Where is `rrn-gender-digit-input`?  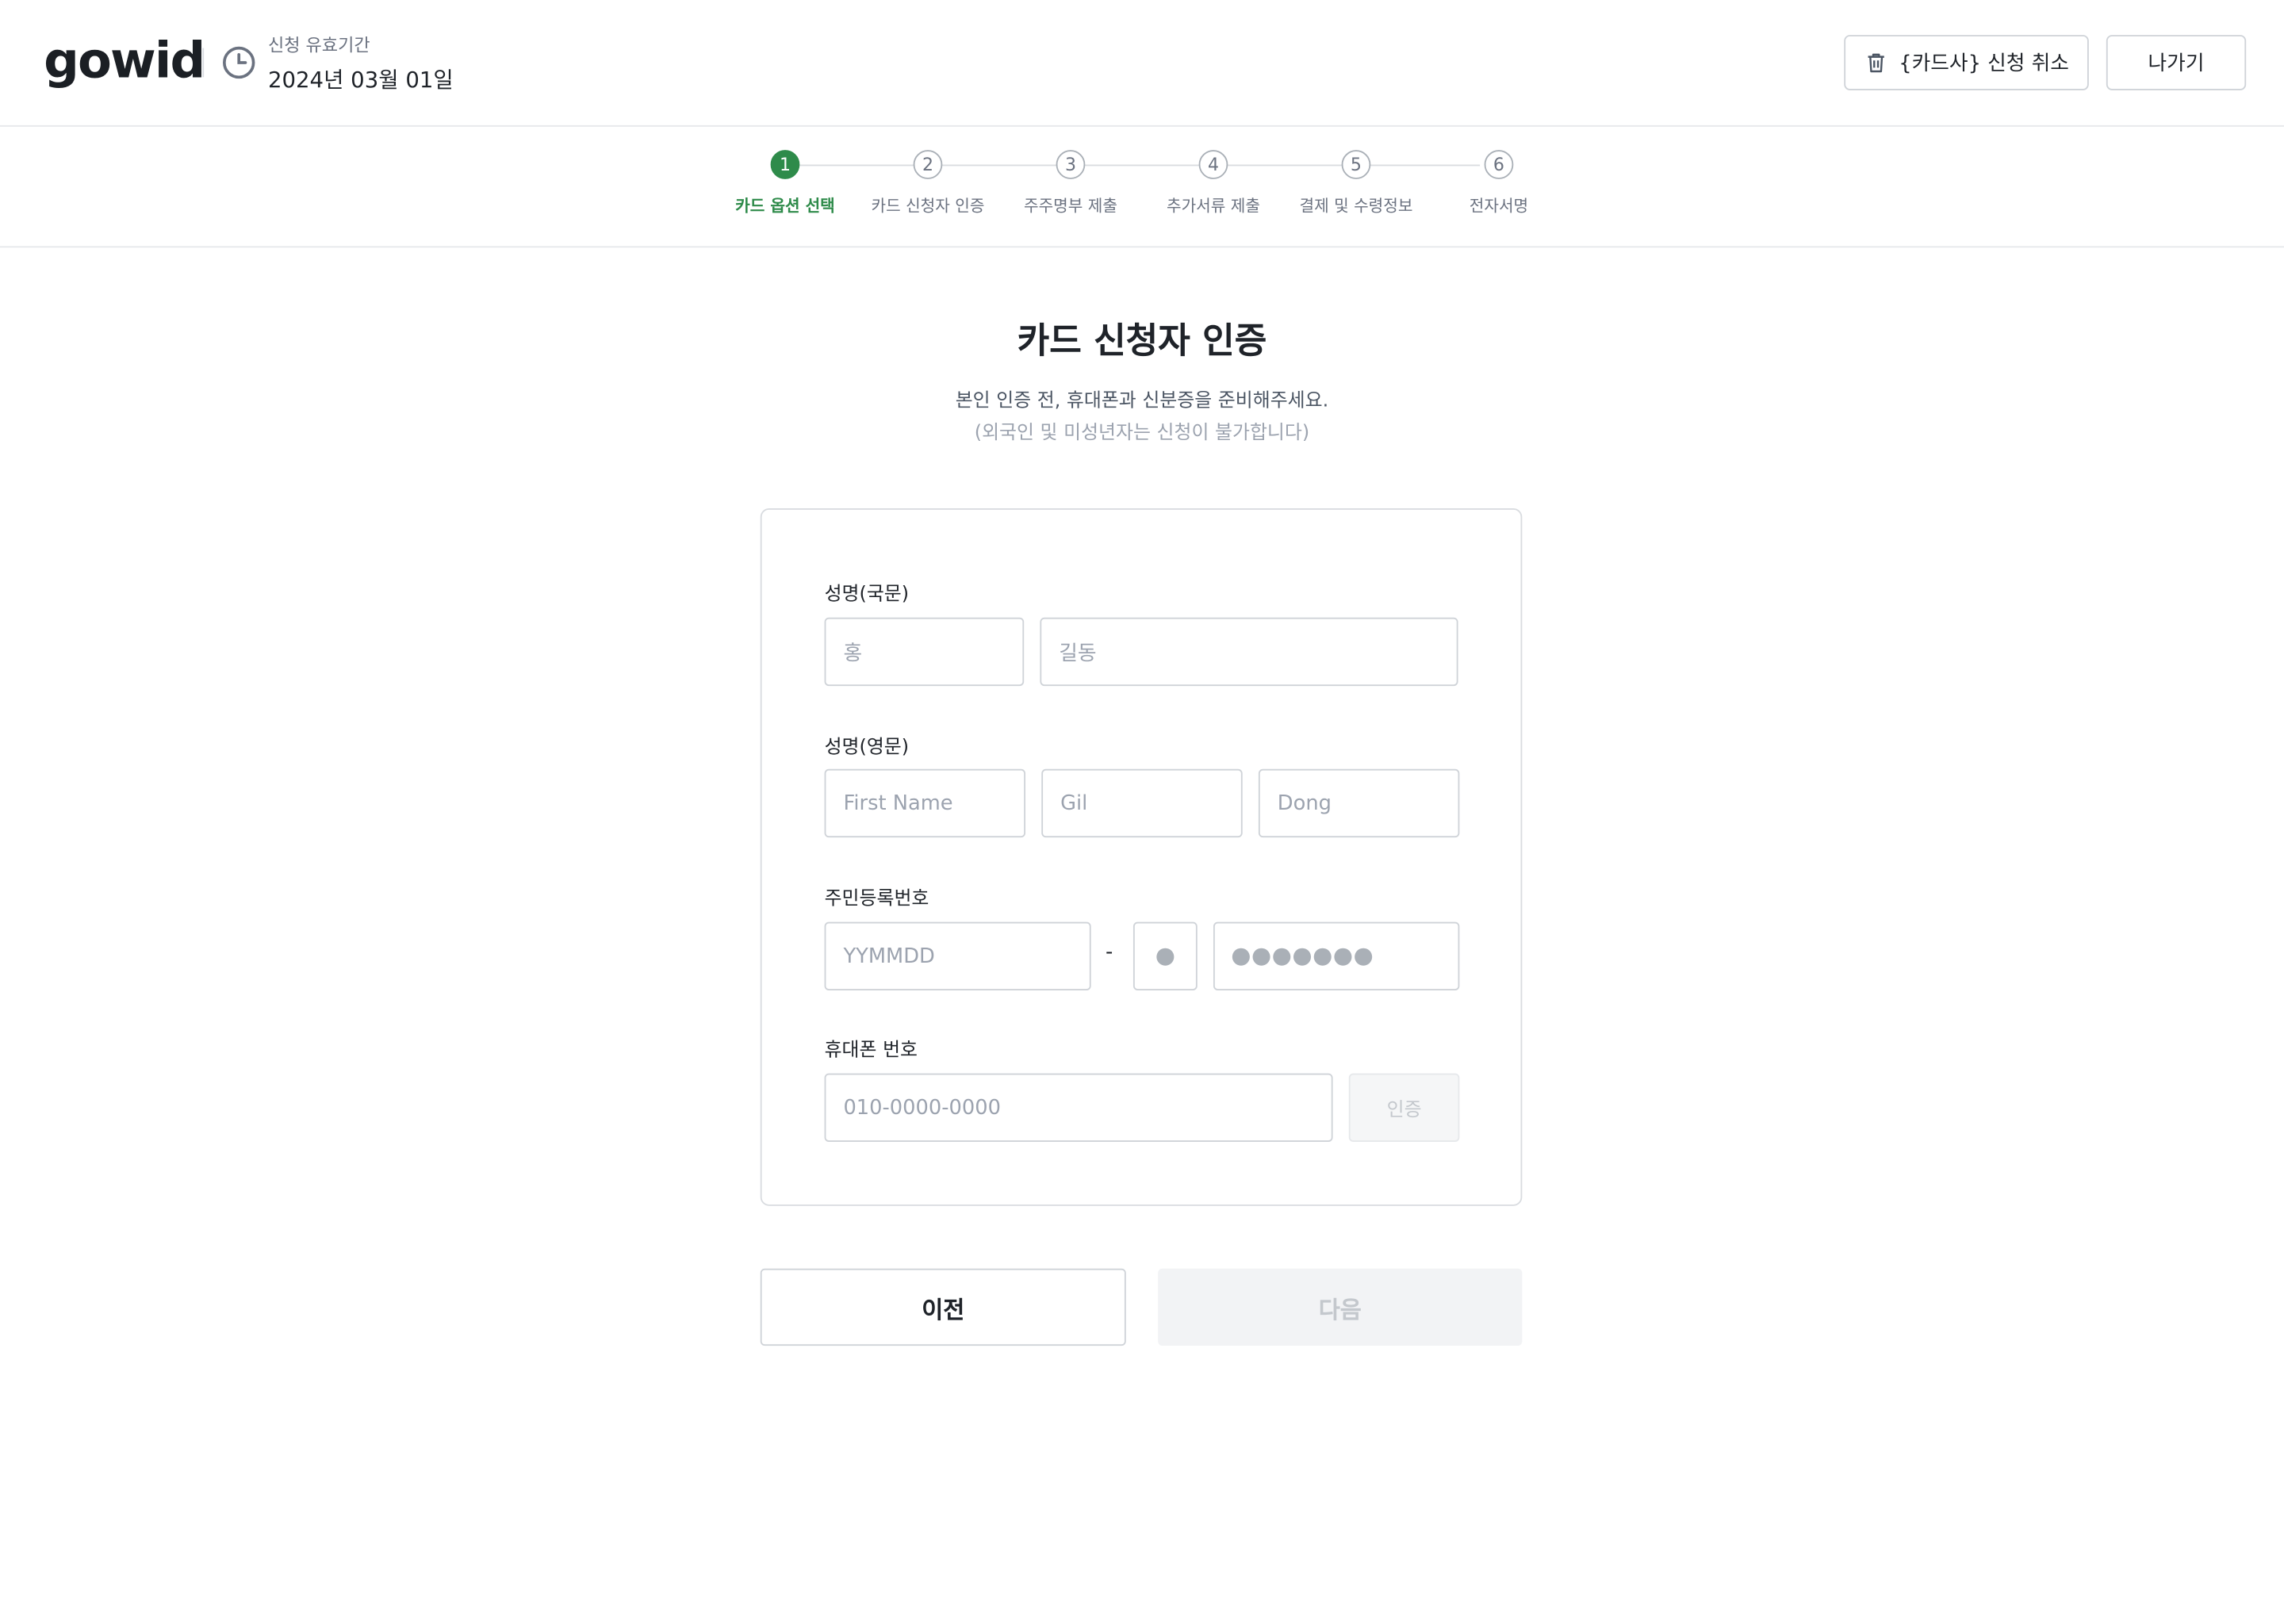
rrn-gender-digit-input is located at coordinates (1165, 955).